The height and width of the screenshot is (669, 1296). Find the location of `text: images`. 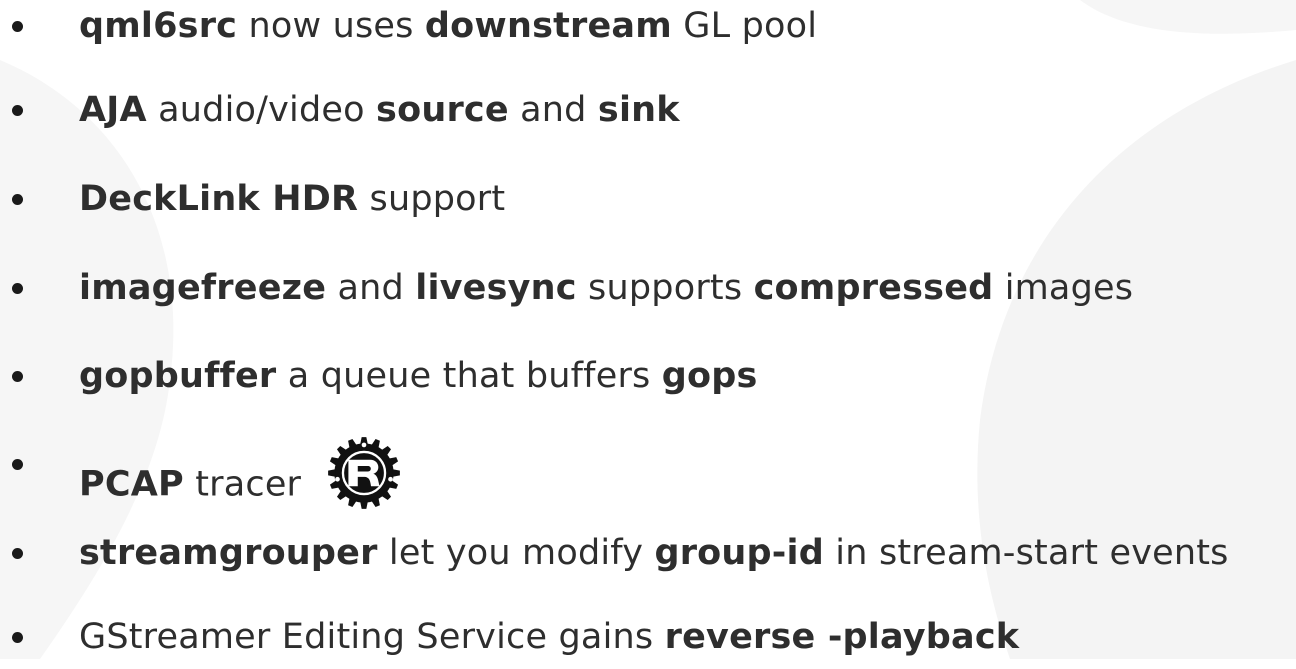

text: images is located at coordinates (1063, 288).